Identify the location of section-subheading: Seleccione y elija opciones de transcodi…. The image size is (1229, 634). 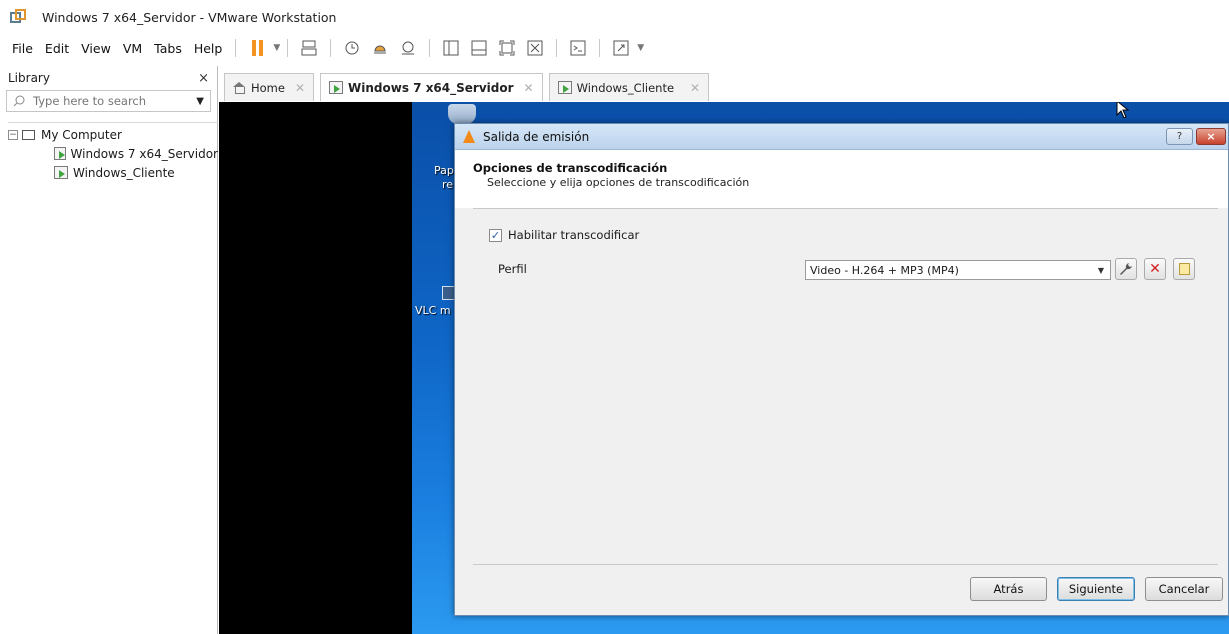
(618, 182).